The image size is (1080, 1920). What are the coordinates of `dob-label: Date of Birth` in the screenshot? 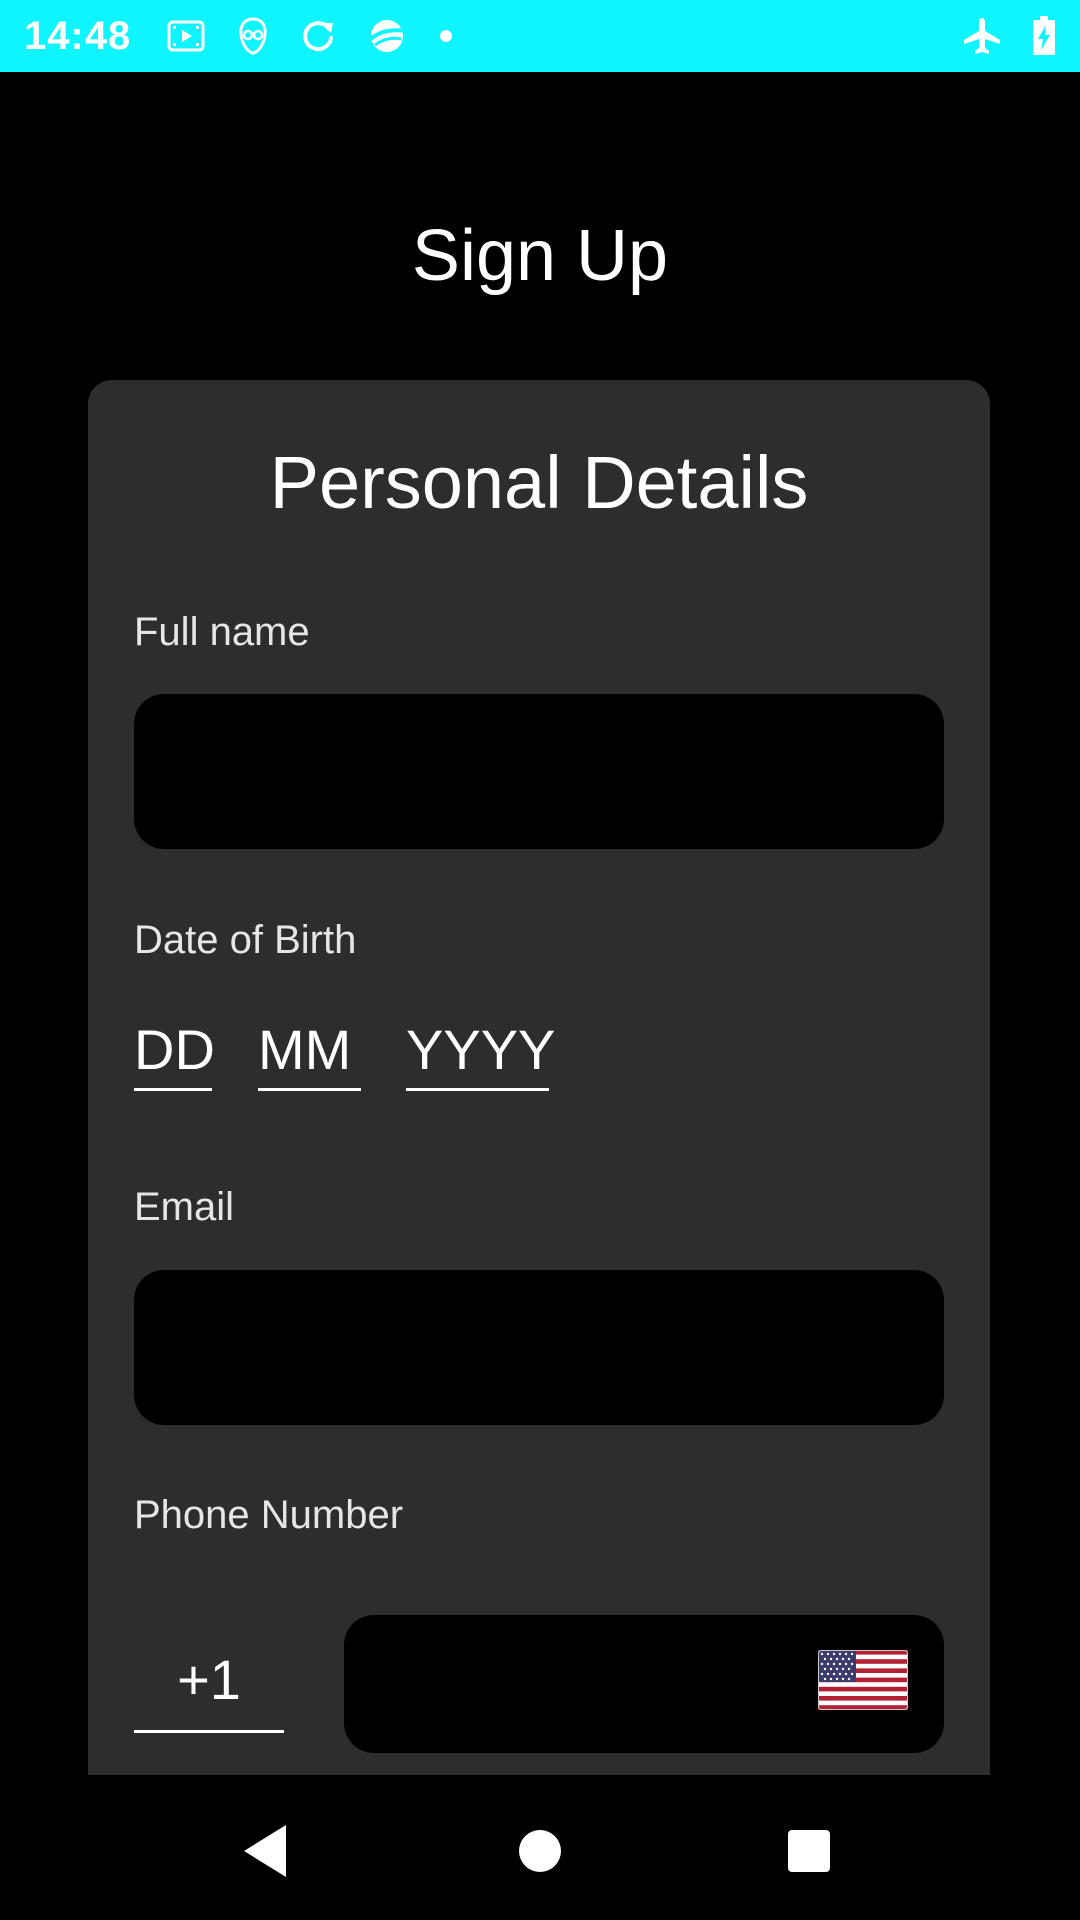 It's located at (245, 940).